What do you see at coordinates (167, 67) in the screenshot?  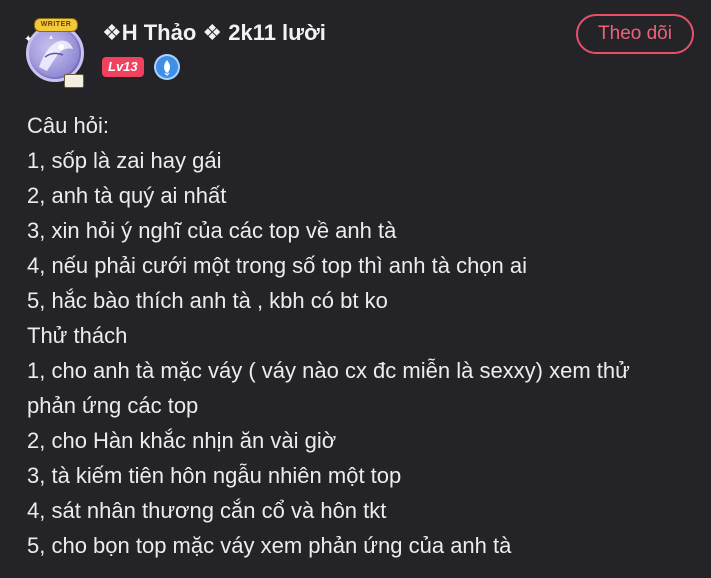 I see `verified-badge-icon` at bounding box center [167, 67].